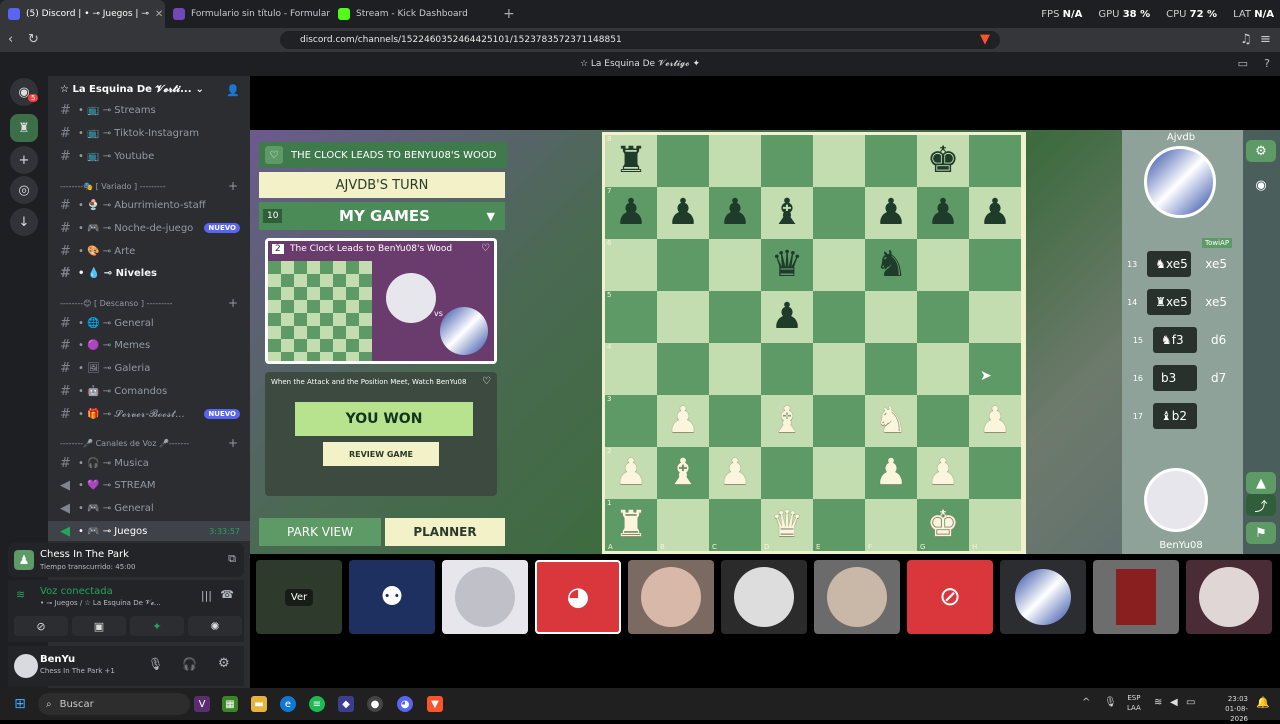 The width and height of the screenshot is (1280, 724). What do you see at coordinates (631, 213) in the screenshot?
I see `black-pawn-icon: ♟` at bounding box center [631, 213].